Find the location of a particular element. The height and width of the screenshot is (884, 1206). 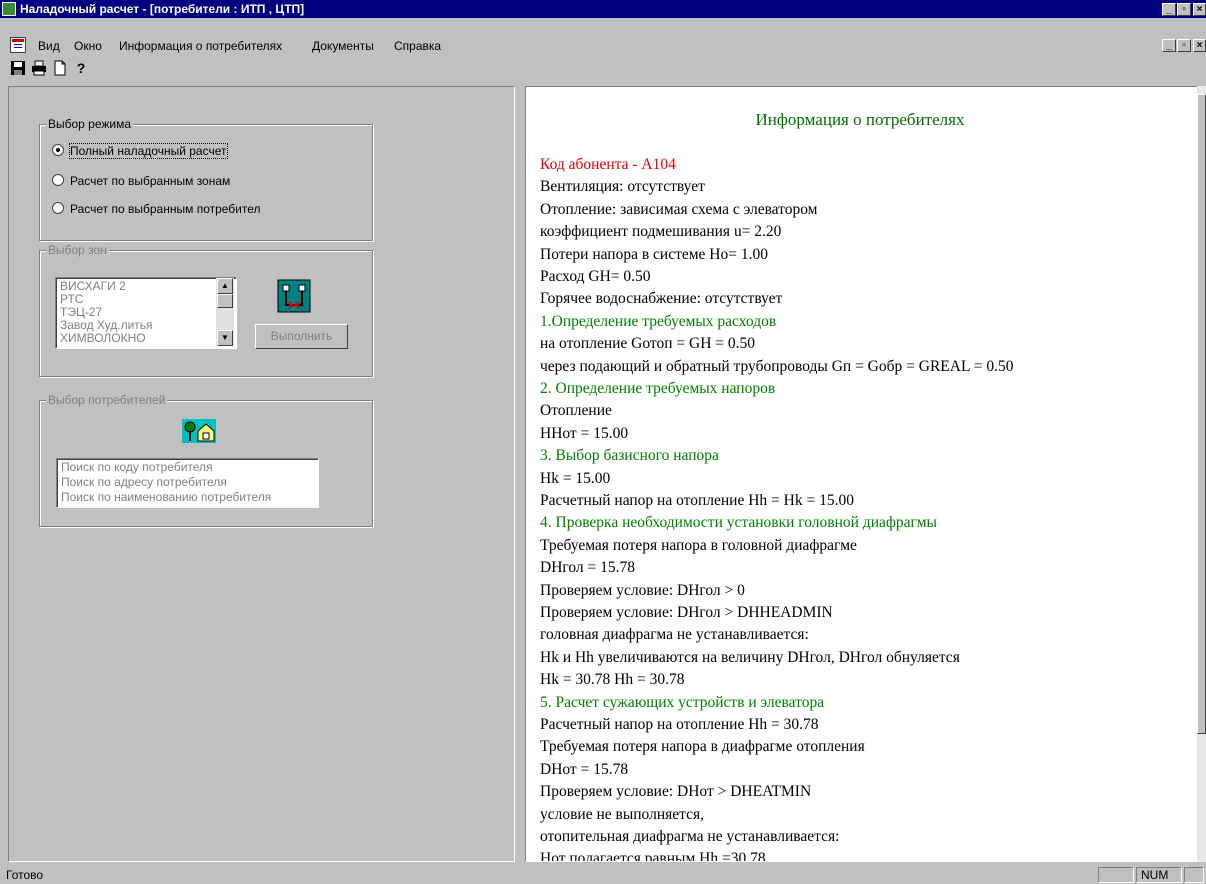

report-line: Расход GH= 0.50 is located at coordinates (595, 276).